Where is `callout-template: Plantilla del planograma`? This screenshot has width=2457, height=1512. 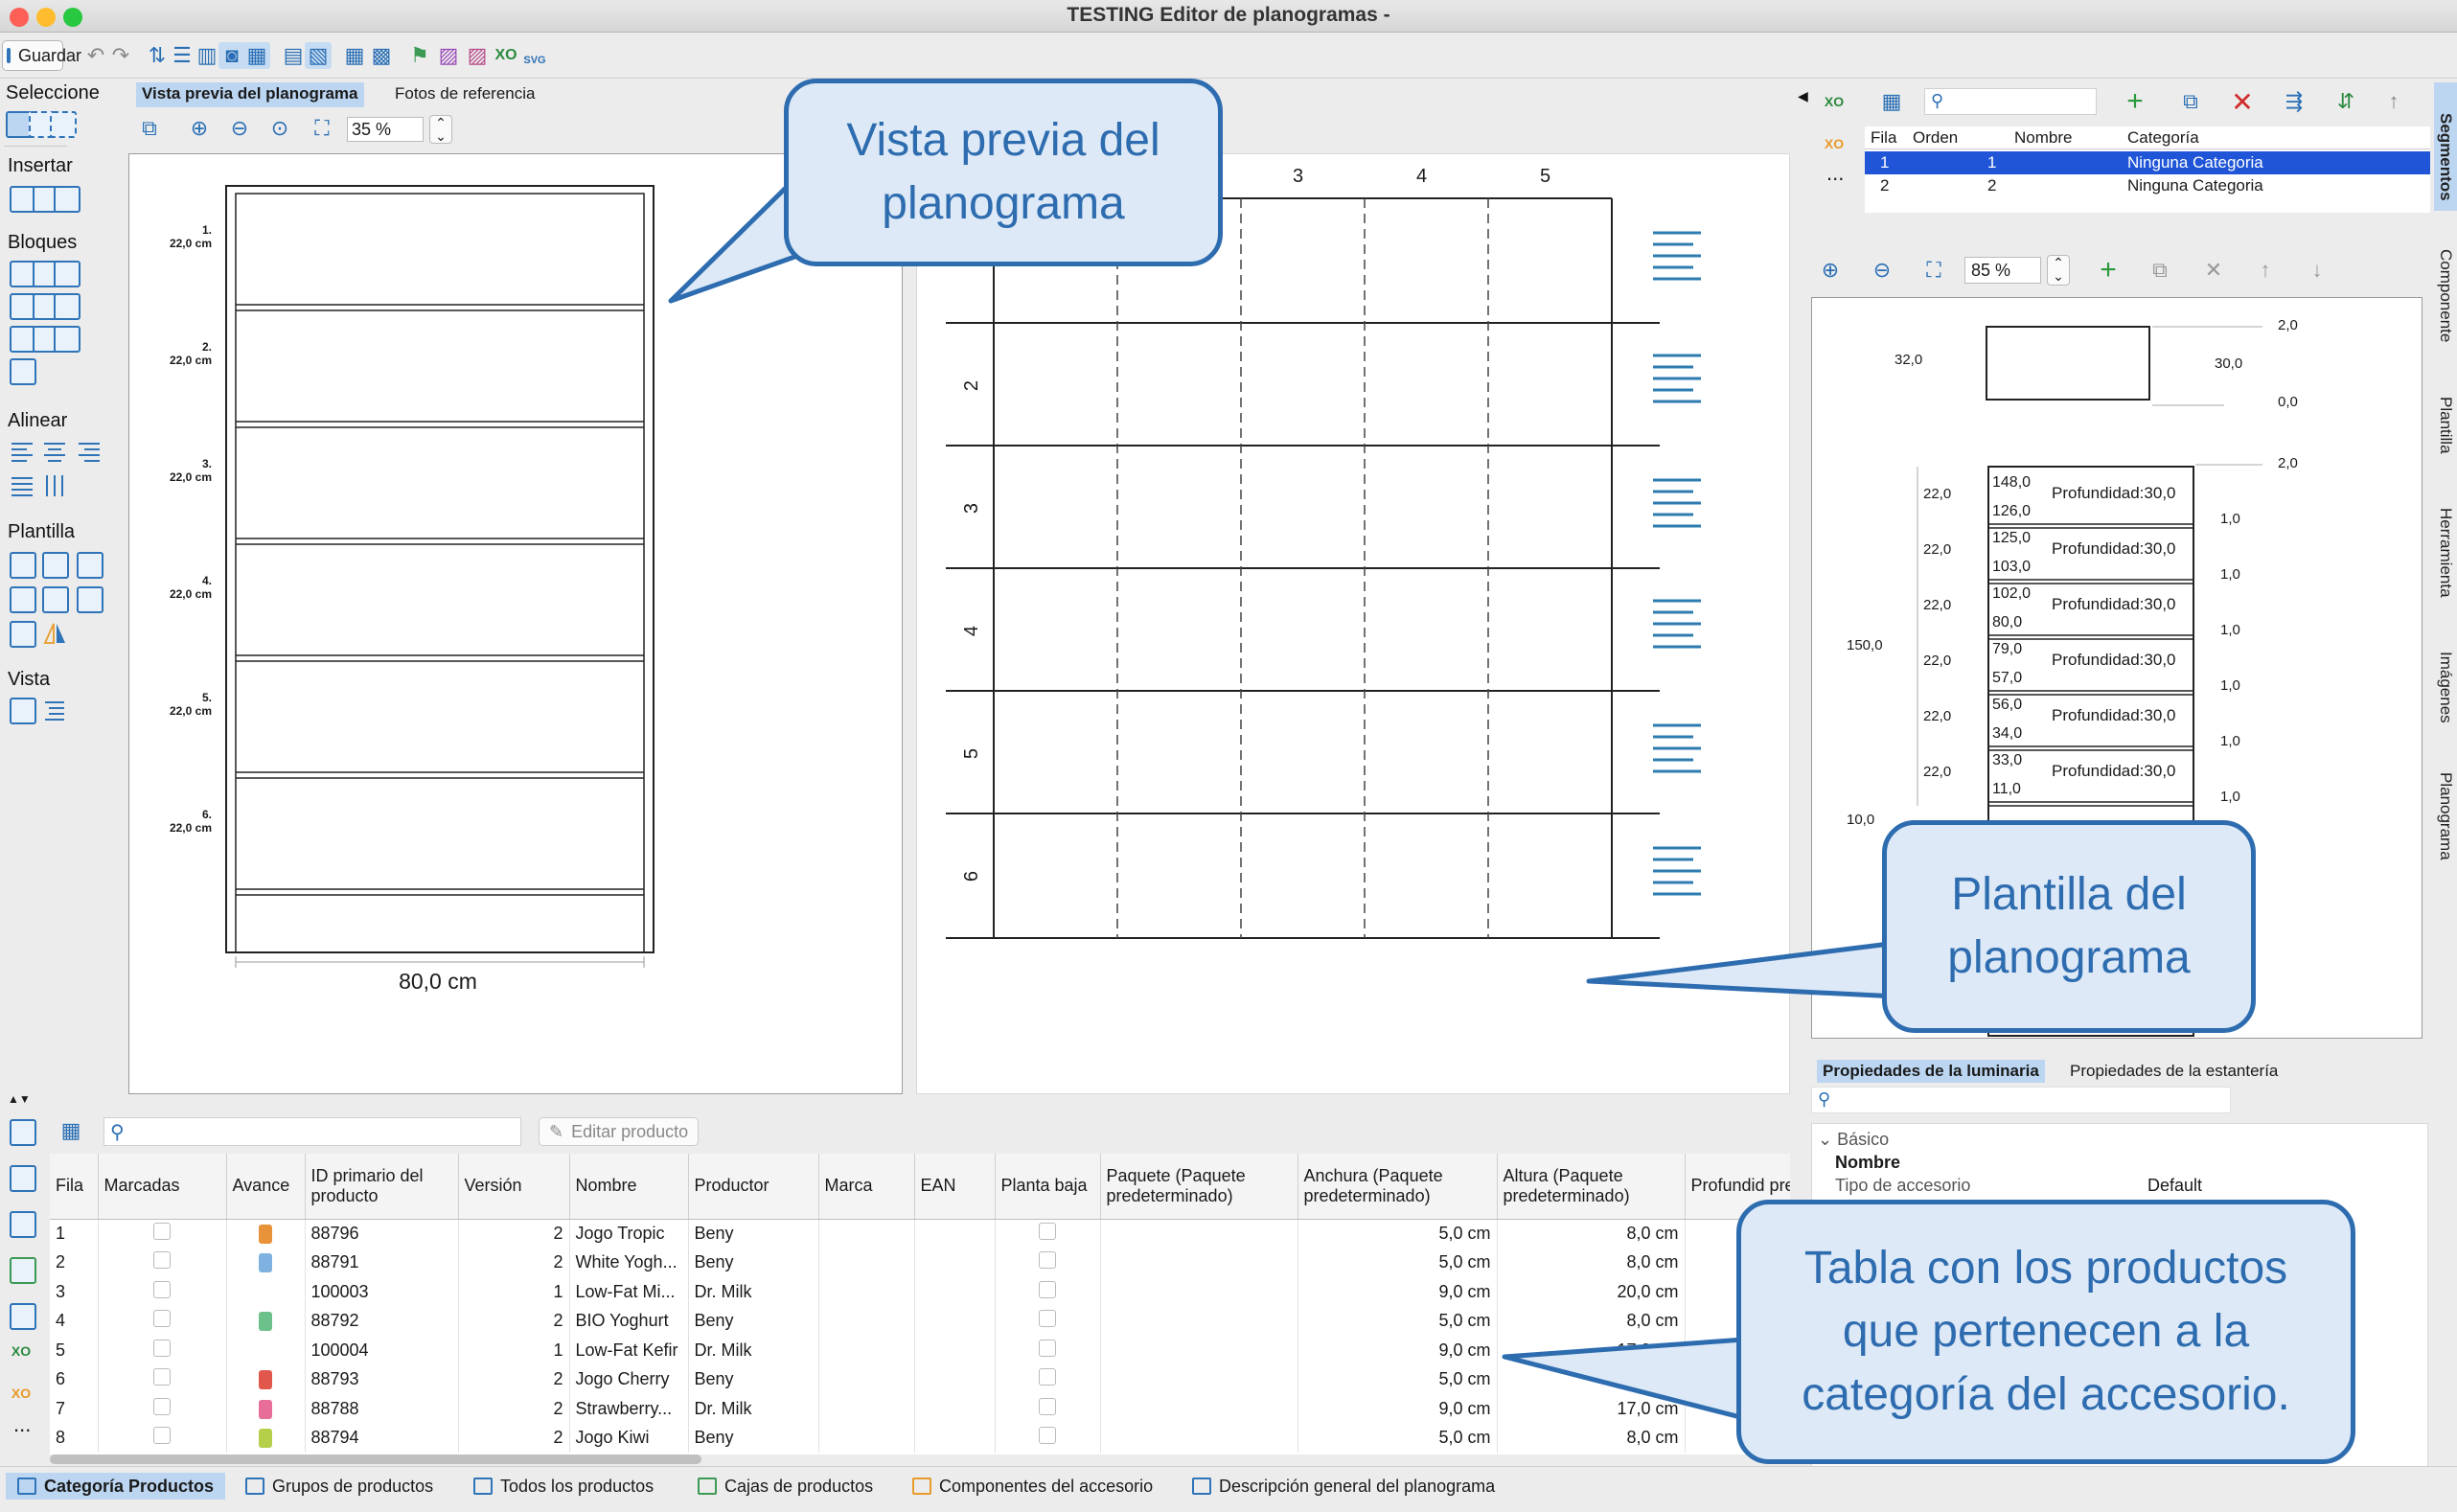 callout-template: Plantilla del planograma is located at coordinates (2069, 926).